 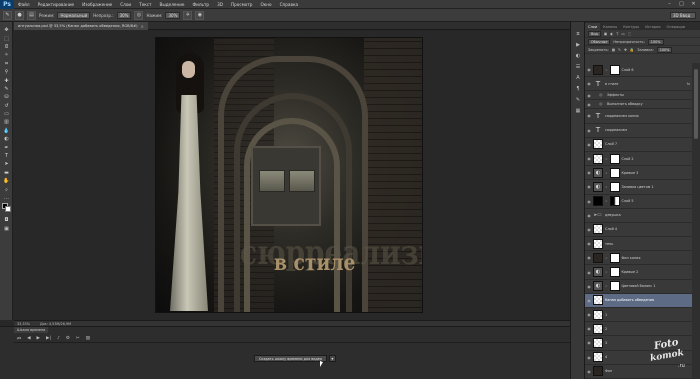 I want to click on layer-name: Слой 4, so click(x=611, y=229).